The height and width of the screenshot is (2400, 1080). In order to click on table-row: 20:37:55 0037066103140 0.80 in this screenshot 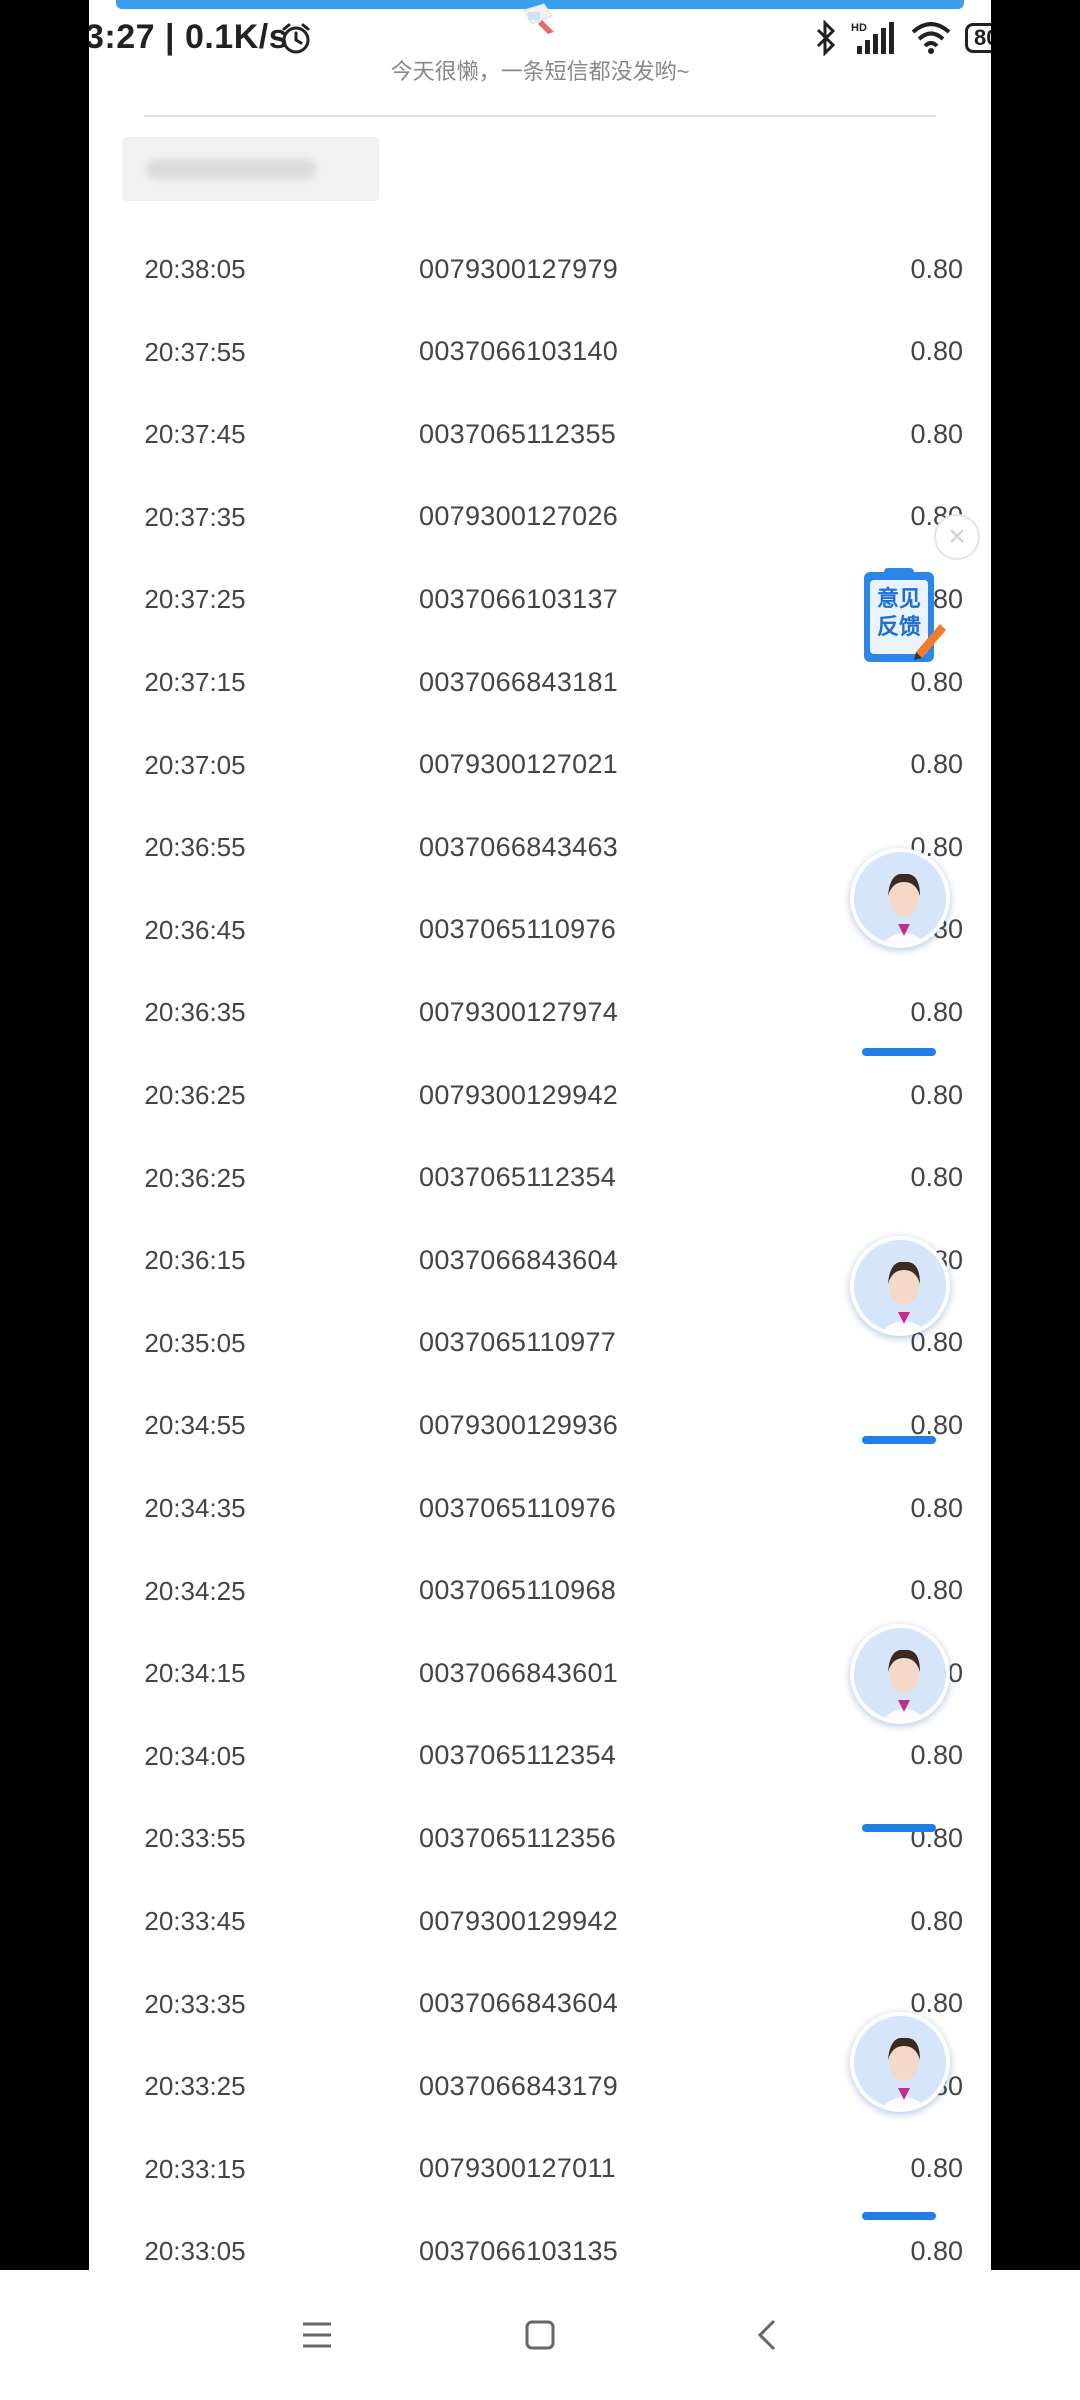, I will do `click(540, 352)`.